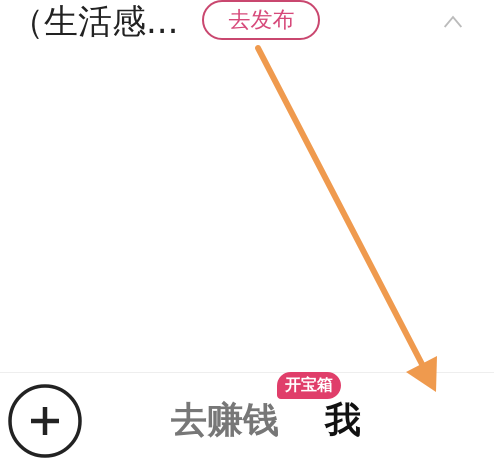 The image size is (494, 468). Describe the element at coordinates (261, 20) in the screenshot. I see `publish-button: 去发布` at that location.